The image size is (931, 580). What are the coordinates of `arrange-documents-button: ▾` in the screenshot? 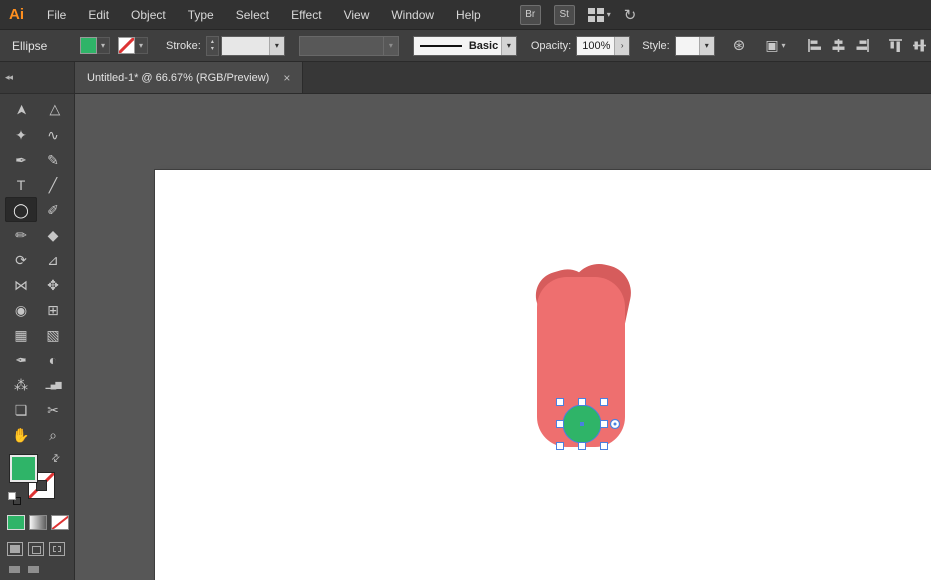 It's located at (599, 14).